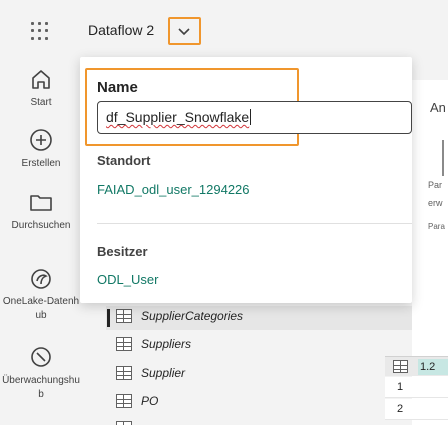 The width and height of the screenshot is (448, 425). I want to click on query-item: Suppliers, so click(153, 344).